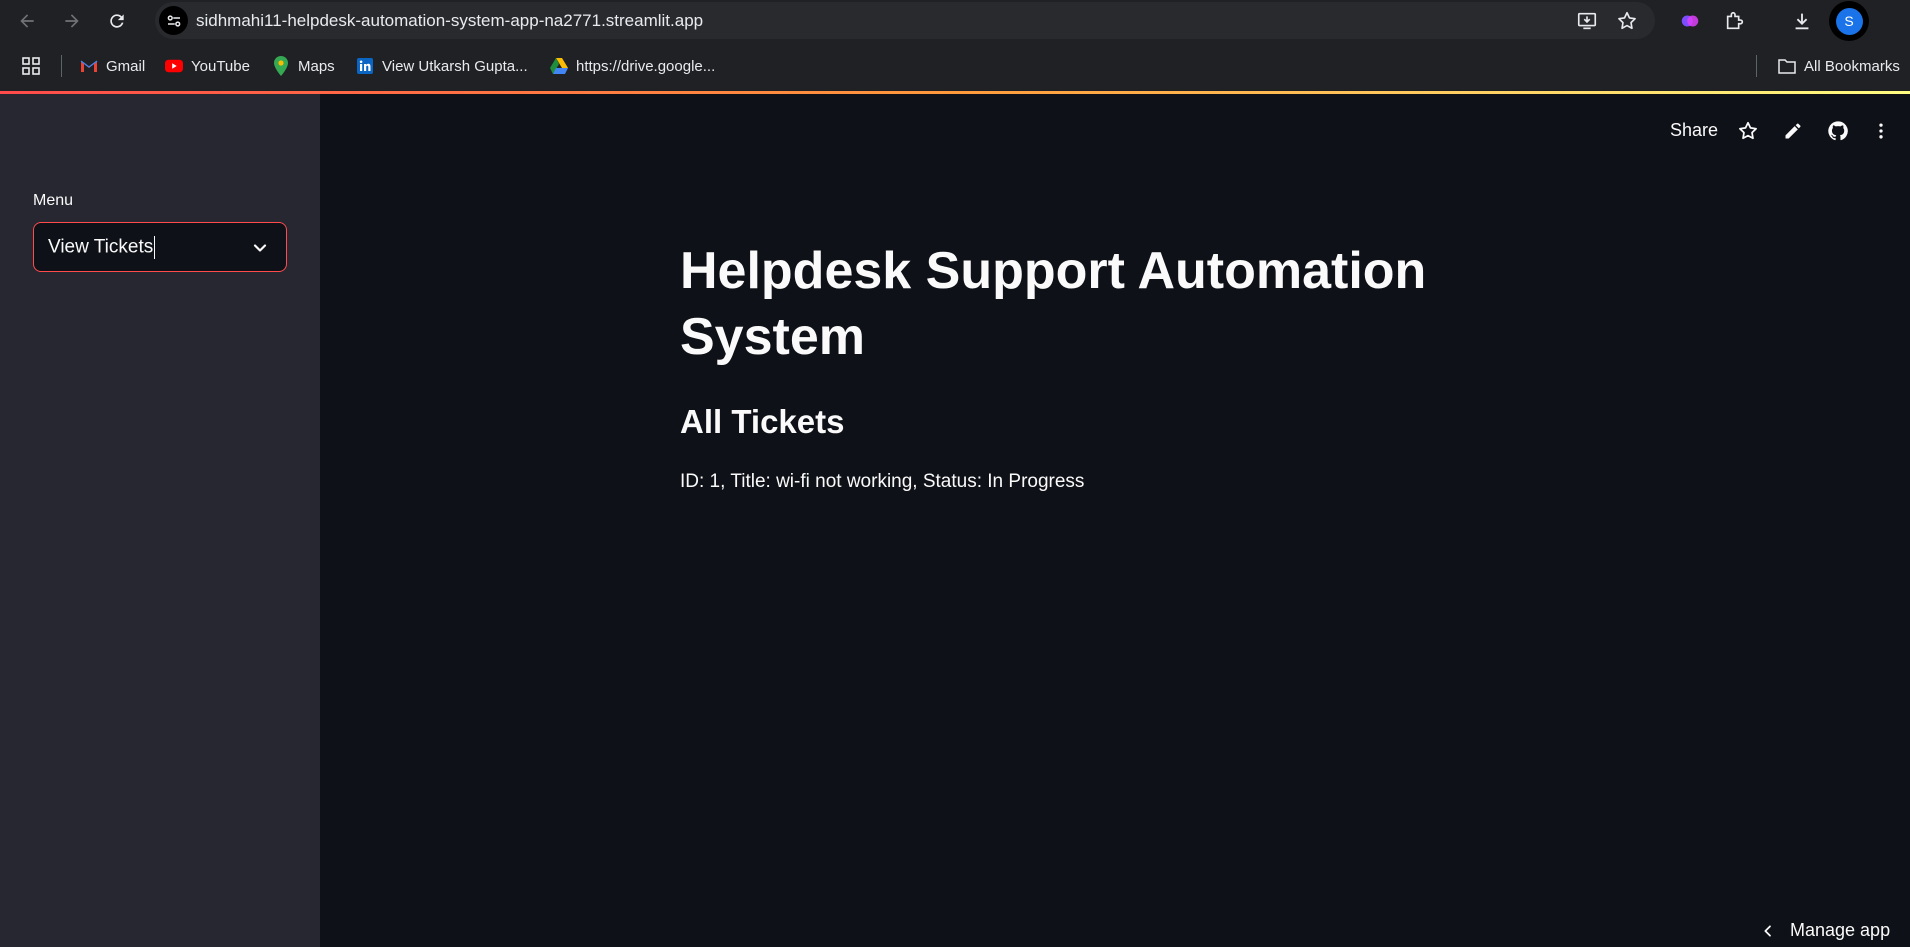 The width and height of the screenshot is (1910, 947). I want to click on selected-option-text: View Tickets, so click(101, 247).